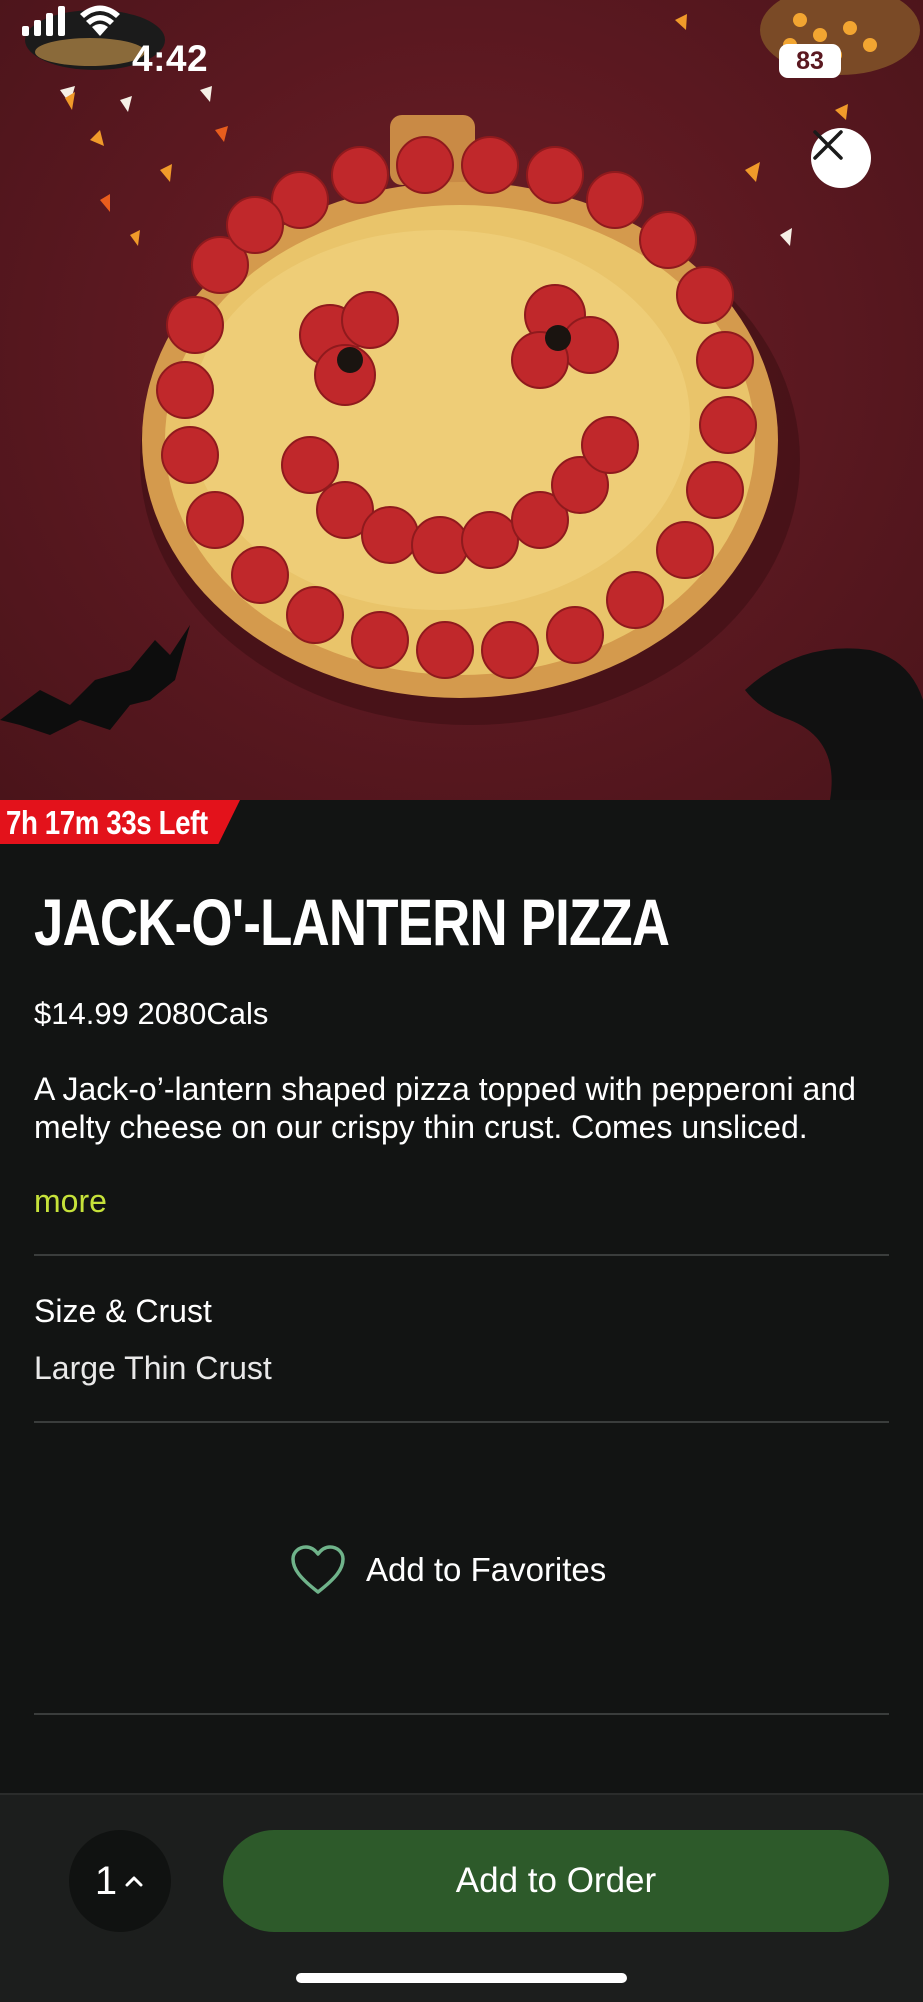  I want to click on chevron-up-icon, so click(134, 1881).